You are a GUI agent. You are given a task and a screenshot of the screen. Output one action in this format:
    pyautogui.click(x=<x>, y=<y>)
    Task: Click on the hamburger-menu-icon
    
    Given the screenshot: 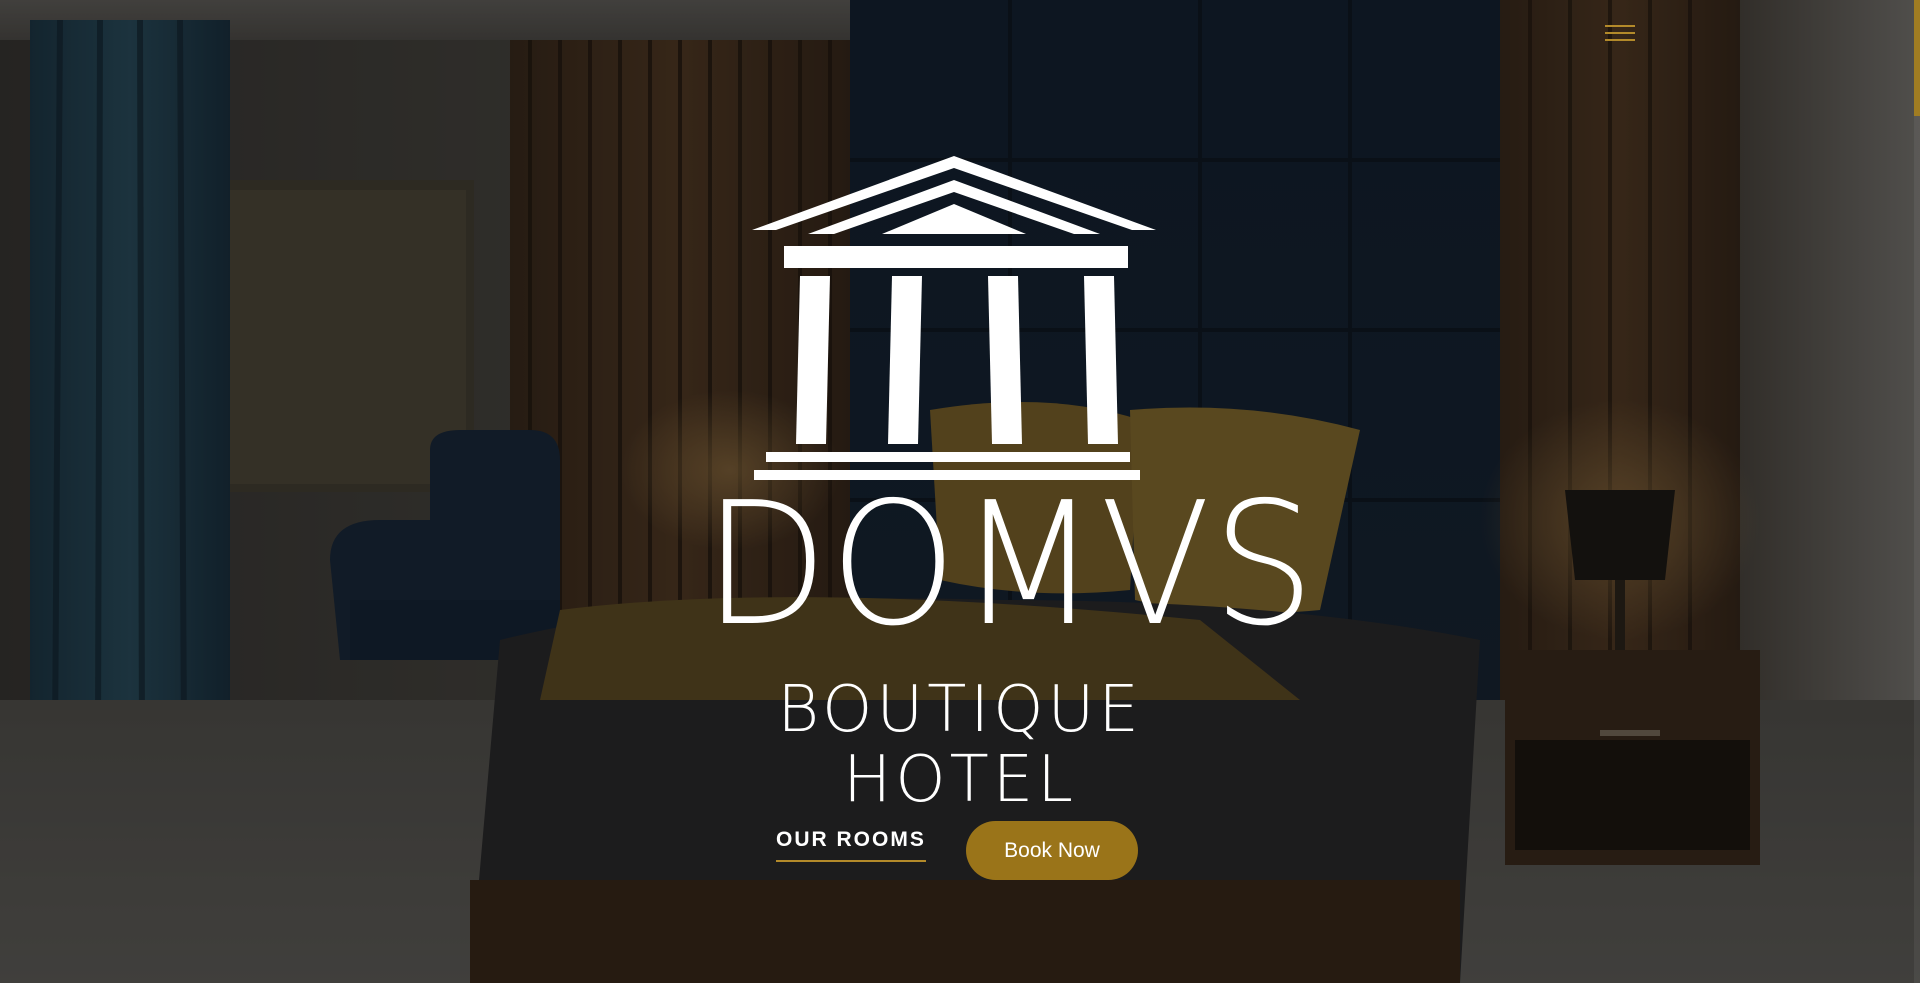 What is the action you would take?
    pyautogui.click(x=1620, y=34)
    